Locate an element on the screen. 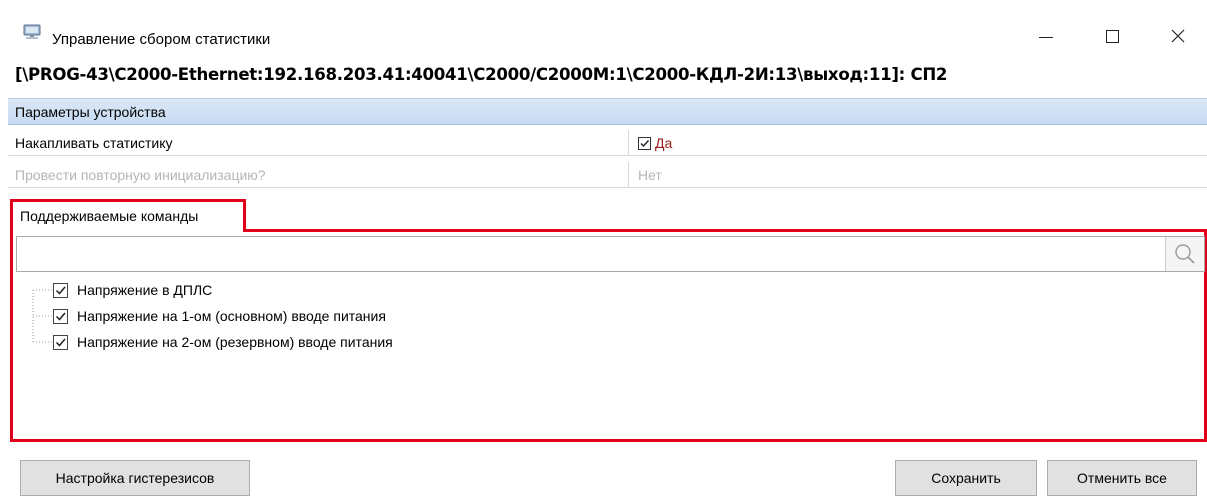 This screenshot has width=1207, height=504. maximize-icon is located at coordinates (1112, 36).